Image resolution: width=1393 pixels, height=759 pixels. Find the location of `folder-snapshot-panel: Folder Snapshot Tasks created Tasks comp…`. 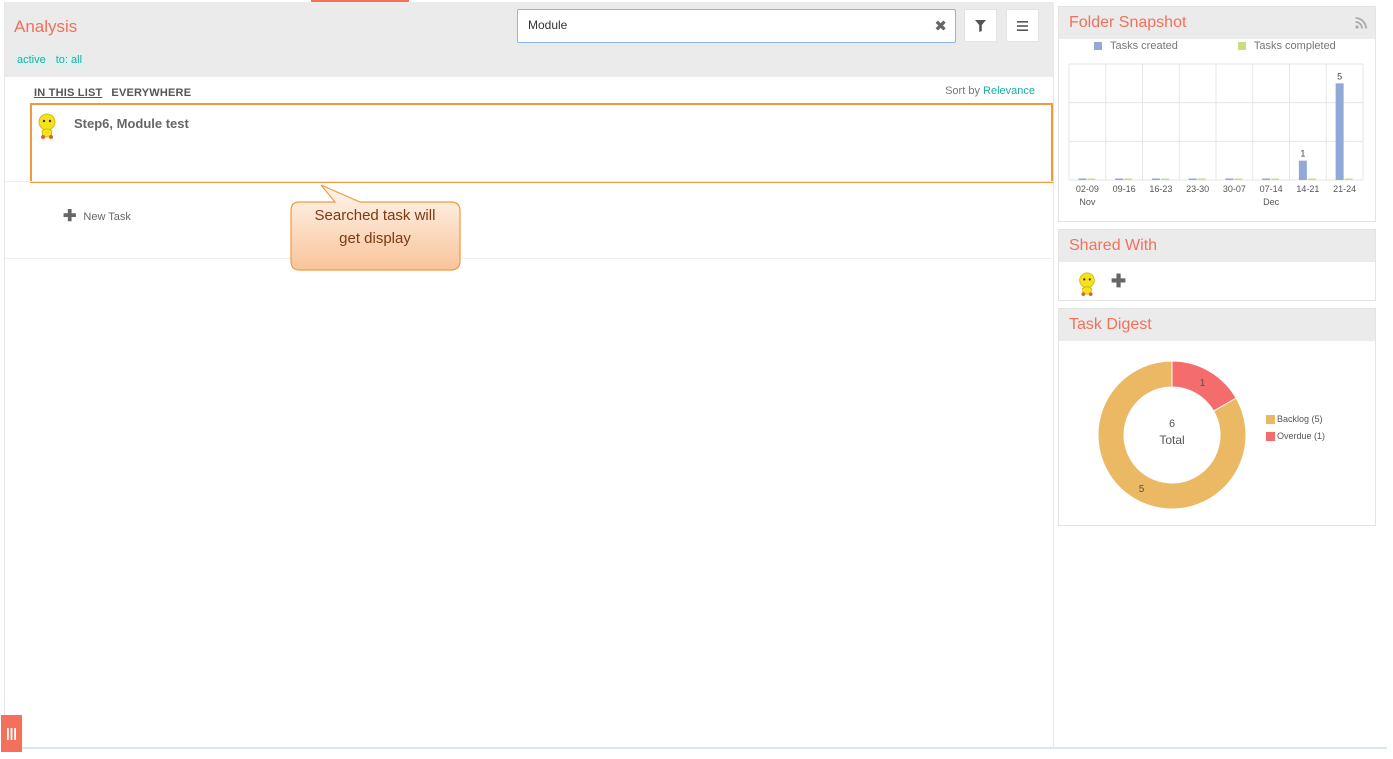

folder-snapshot-panel: Folder Snapshot Tasks created Tasks comp… is located at coordinates (1217, 114).